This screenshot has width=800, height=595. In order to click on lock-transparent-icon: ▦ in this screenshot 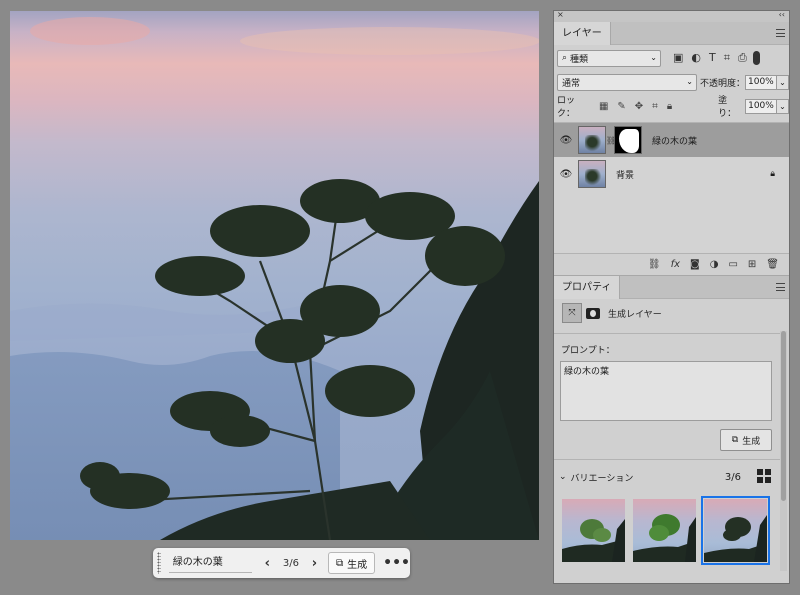, I will do `click(603, 106)`.